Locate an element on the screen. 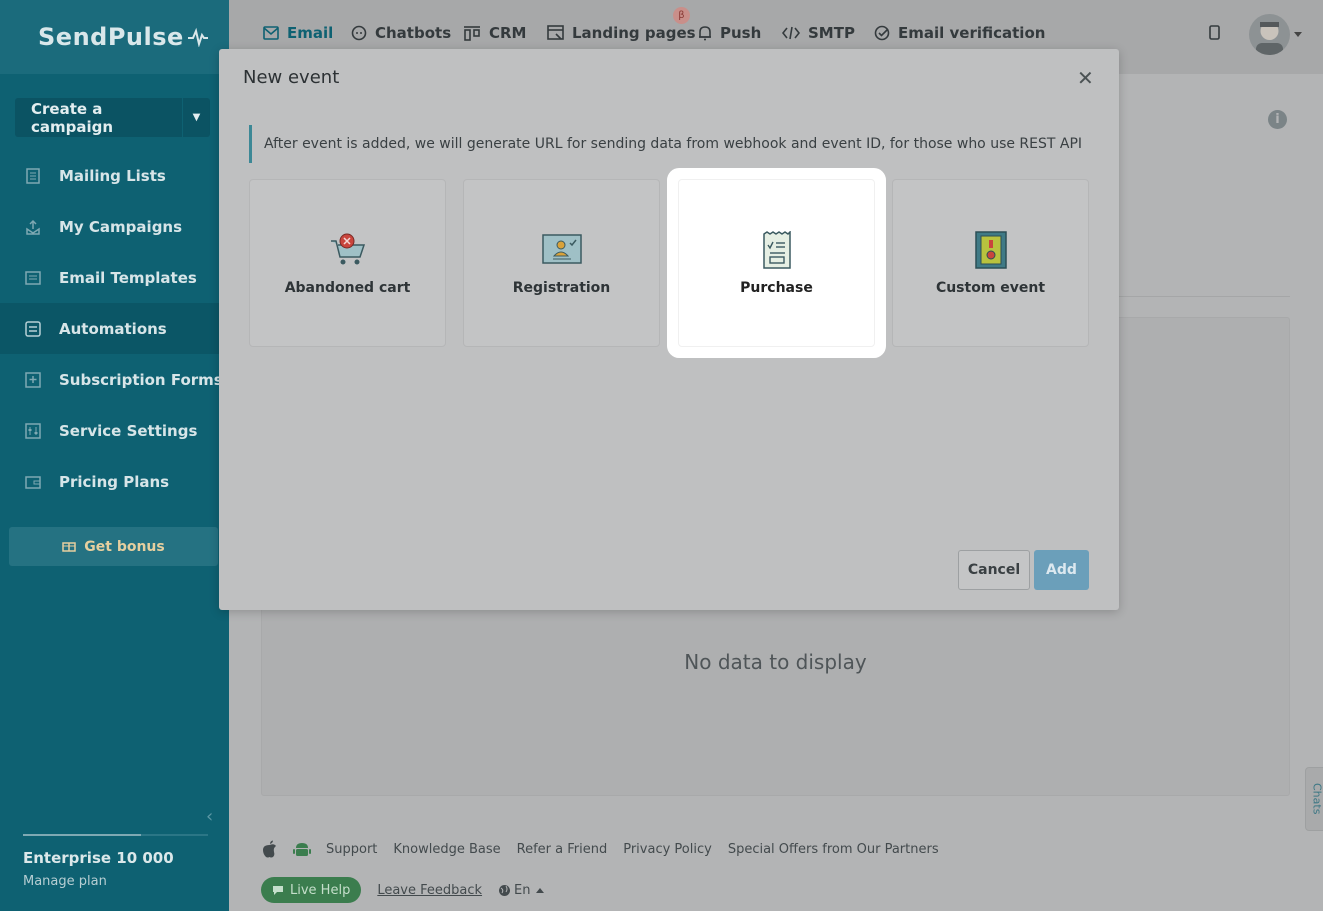 The width and height of the screenshot is (1323, 911). sidebar-item-subscription-forms: Subscription Forms is located at coordinates (114, 379).